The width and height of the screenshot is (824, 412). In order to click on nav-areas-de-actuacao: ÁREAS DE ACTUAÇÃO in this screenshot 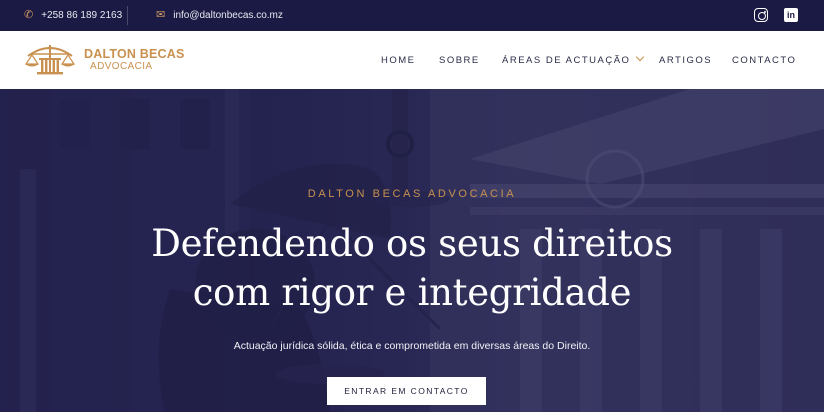, I will do `click(573, 60)`.